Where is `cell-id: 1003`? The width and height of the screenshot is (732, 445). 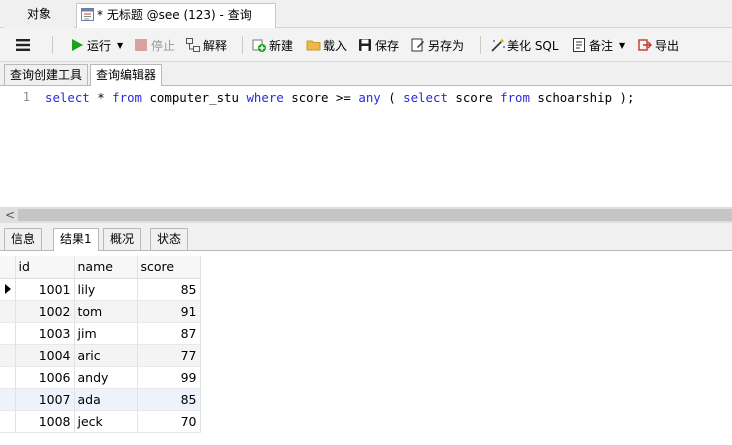 cell-id: 1003 is located at coordinates (45, 333).